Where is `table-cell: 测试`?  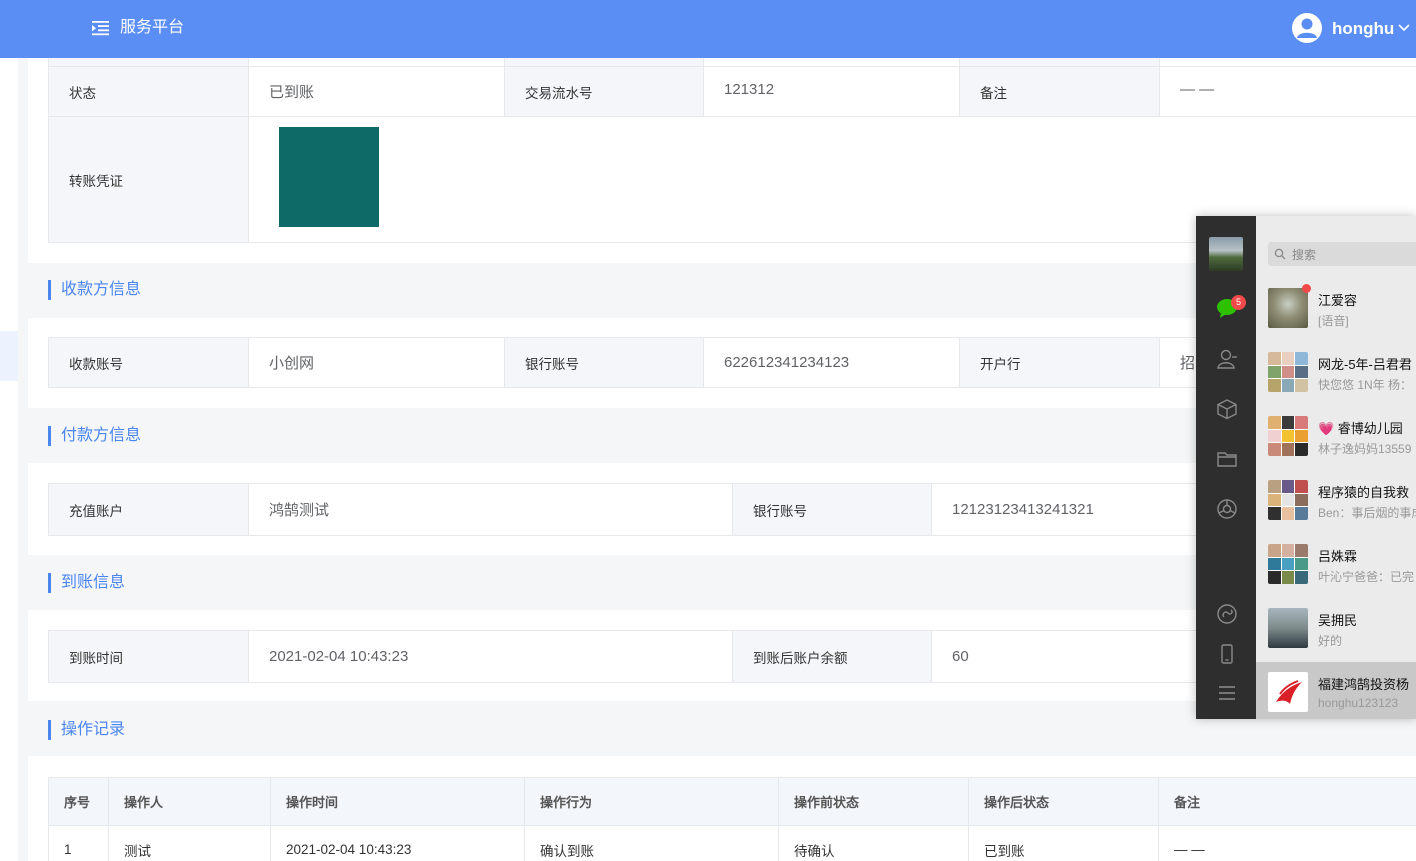
table-cell: 测试 is located at coordinates (190, 843).